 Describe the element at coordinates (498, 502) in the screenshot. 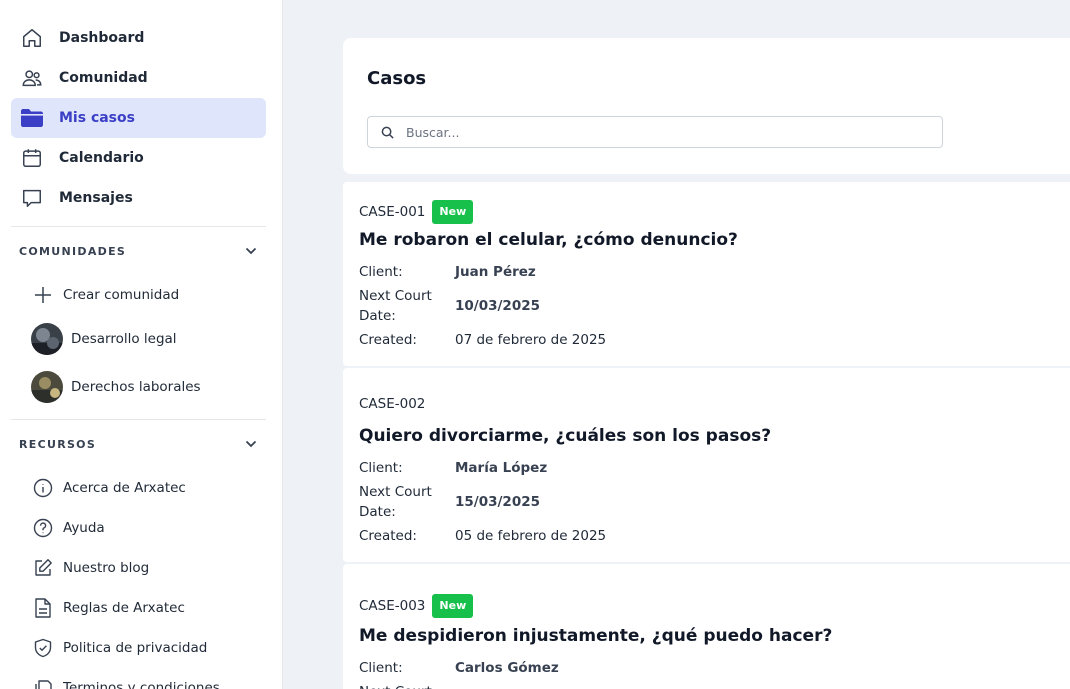

I see `court-date-value: 15/03/2025` at that location.